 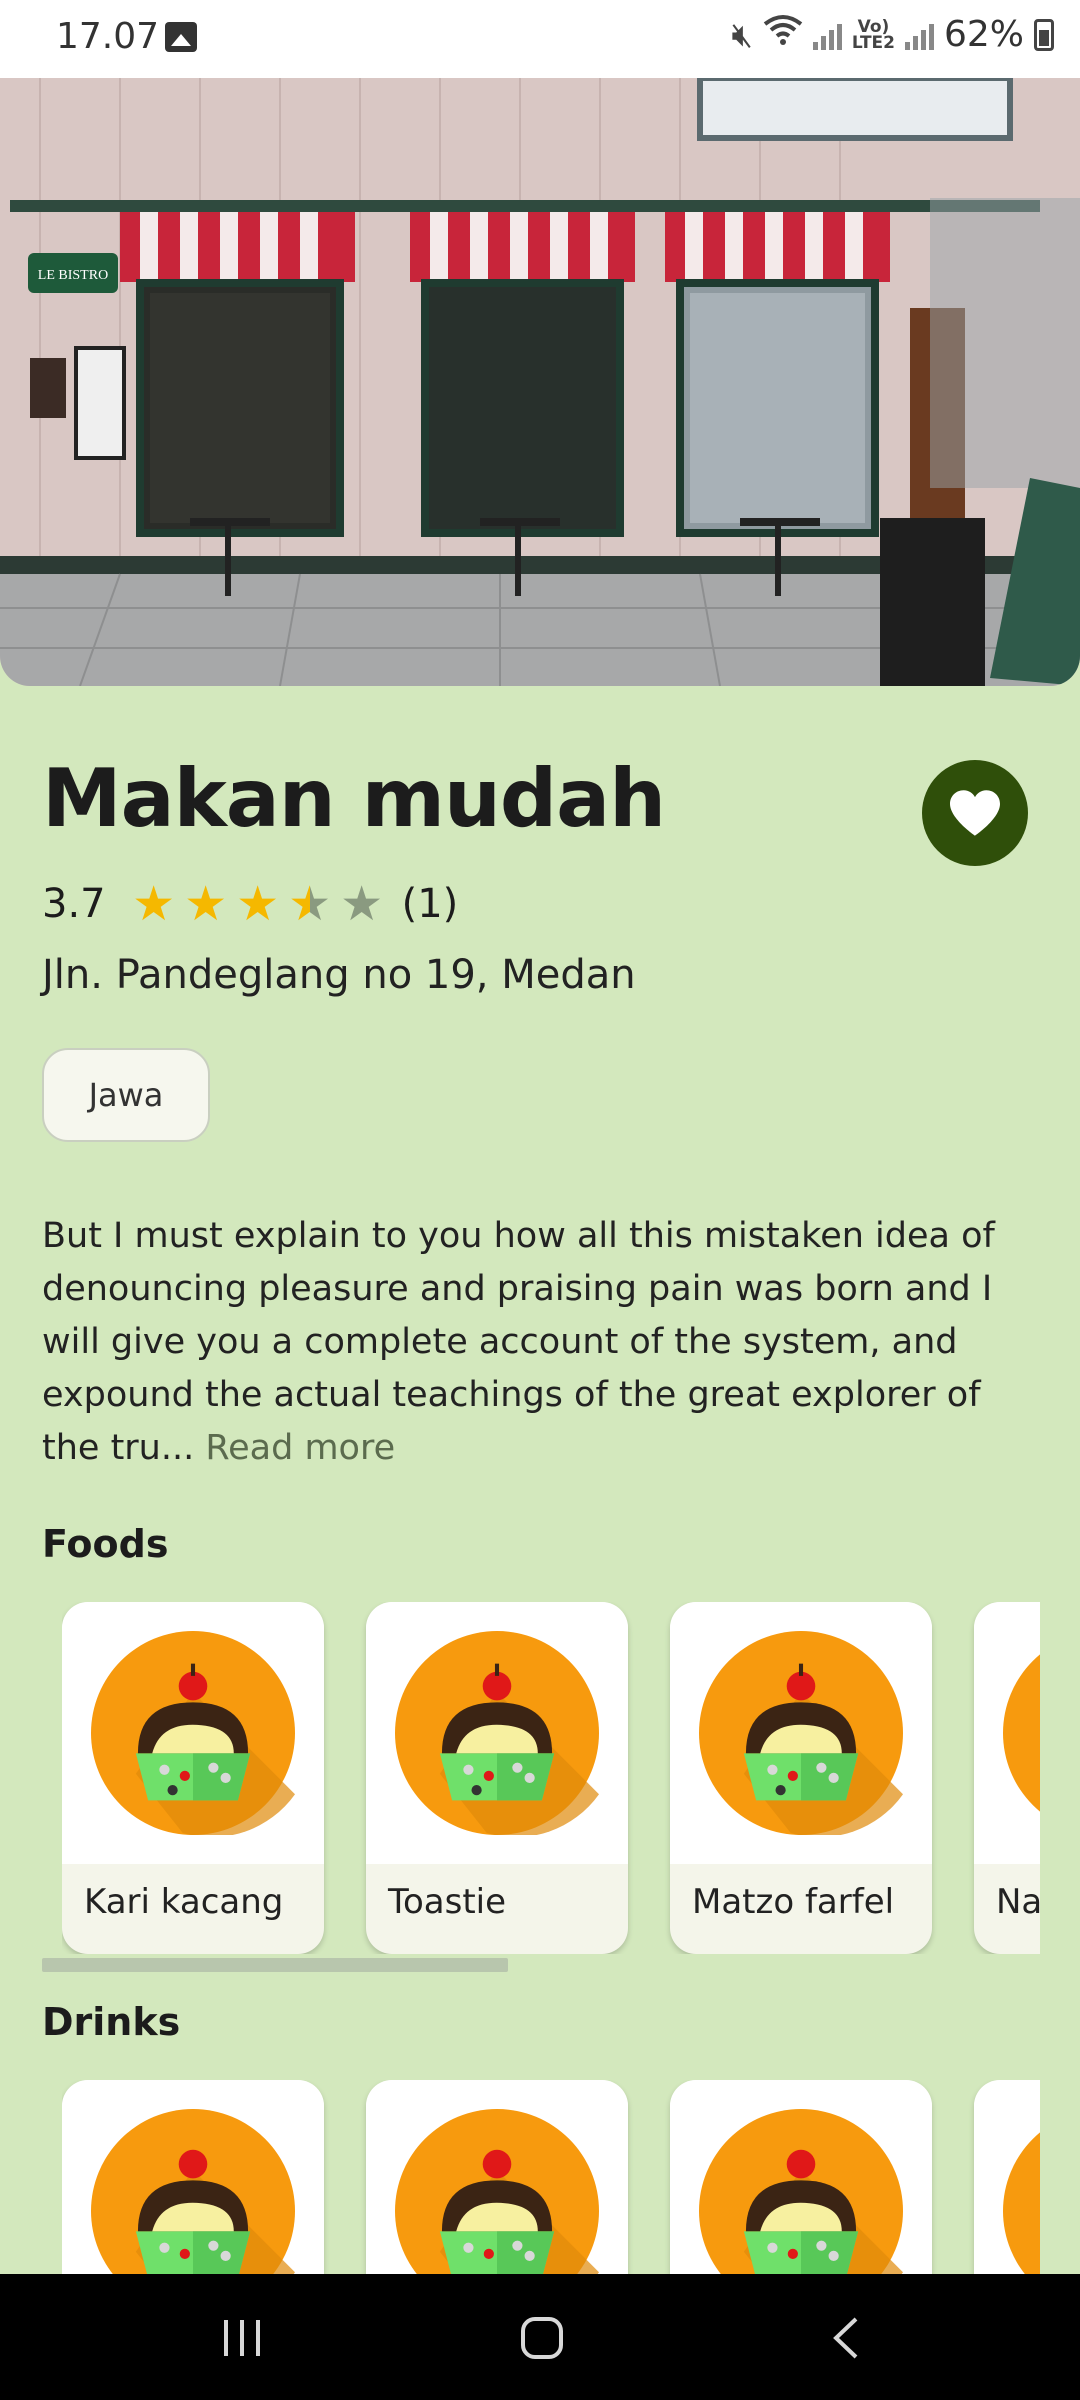 I want to click on battery-icon, so click(x=1044, y=34).